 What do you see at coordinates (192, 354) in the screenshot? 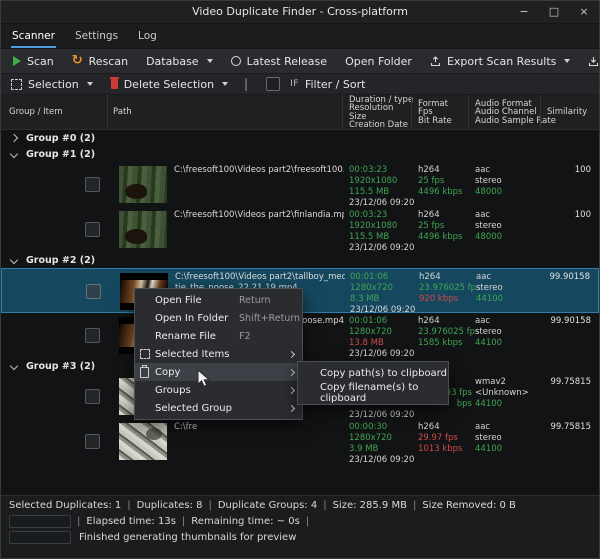
I see `menu-item-label: Selected Items` at bounding box center [192, 354].